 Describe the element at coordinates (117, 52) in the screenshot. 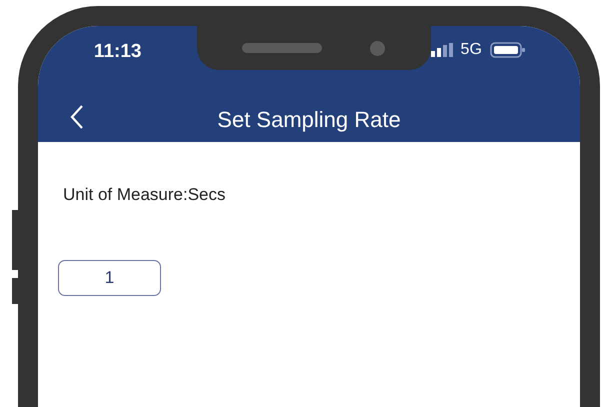

I see `status-time: 11:13` at that location.